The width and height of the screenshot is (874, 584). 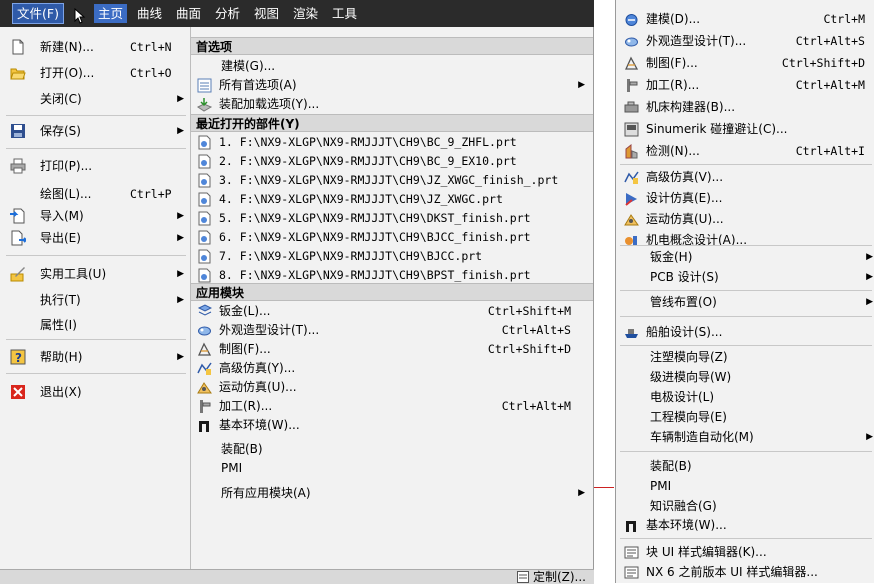 What do you see at coordinates (745, 486) in the screenshot?
I see `sub-pmi: PMI` at bounding box center [745, 486].